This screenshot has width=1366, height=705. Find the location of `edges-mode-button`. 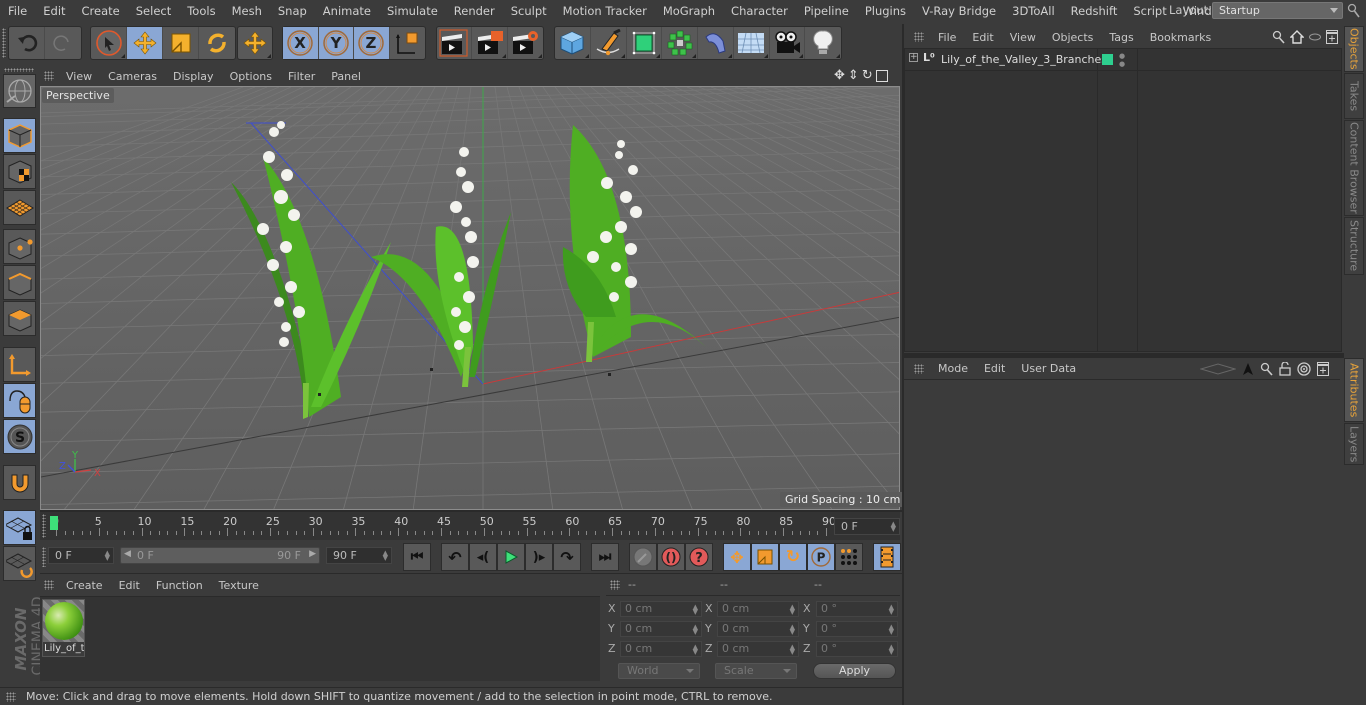

edges-mode-button is located at coordinates (19, 282).